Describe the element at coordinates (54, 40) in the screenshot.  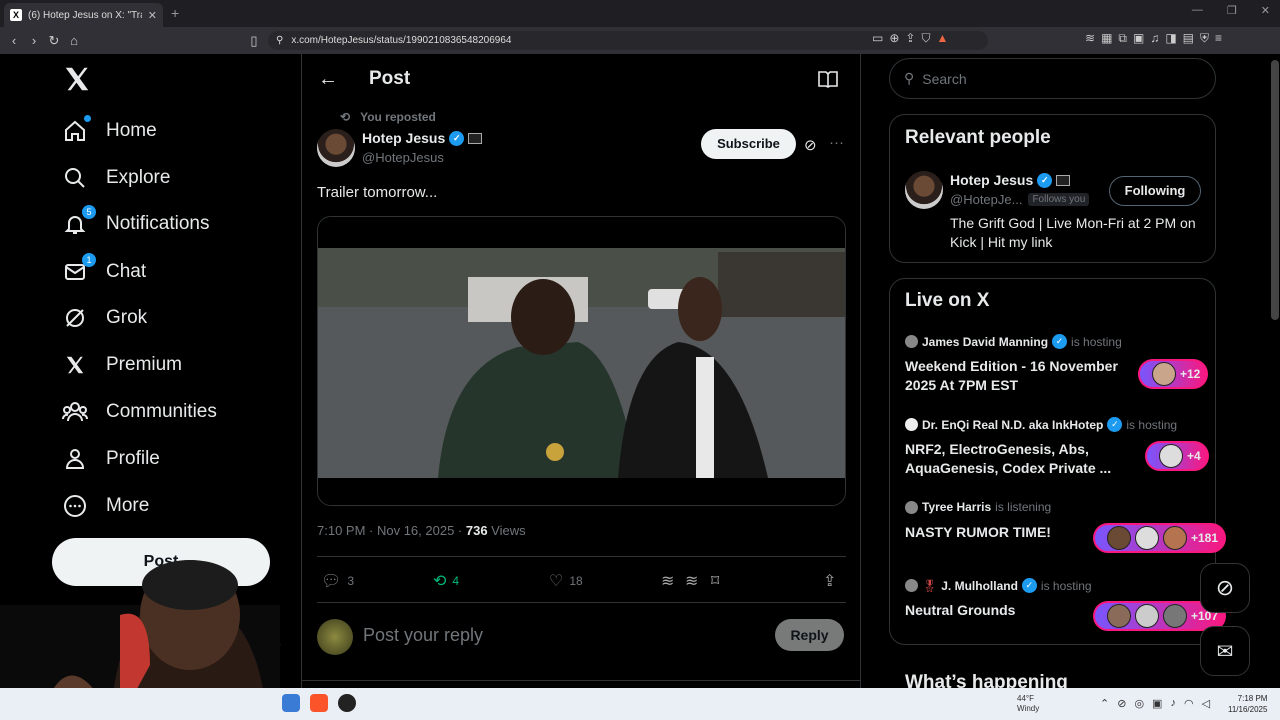
I see `reload-icon: ↻` at that location.